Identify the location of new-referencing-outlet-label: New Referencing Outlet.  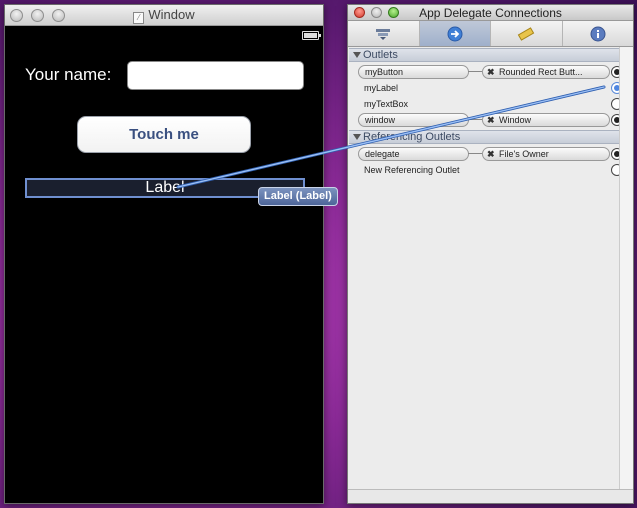
(412, 170).